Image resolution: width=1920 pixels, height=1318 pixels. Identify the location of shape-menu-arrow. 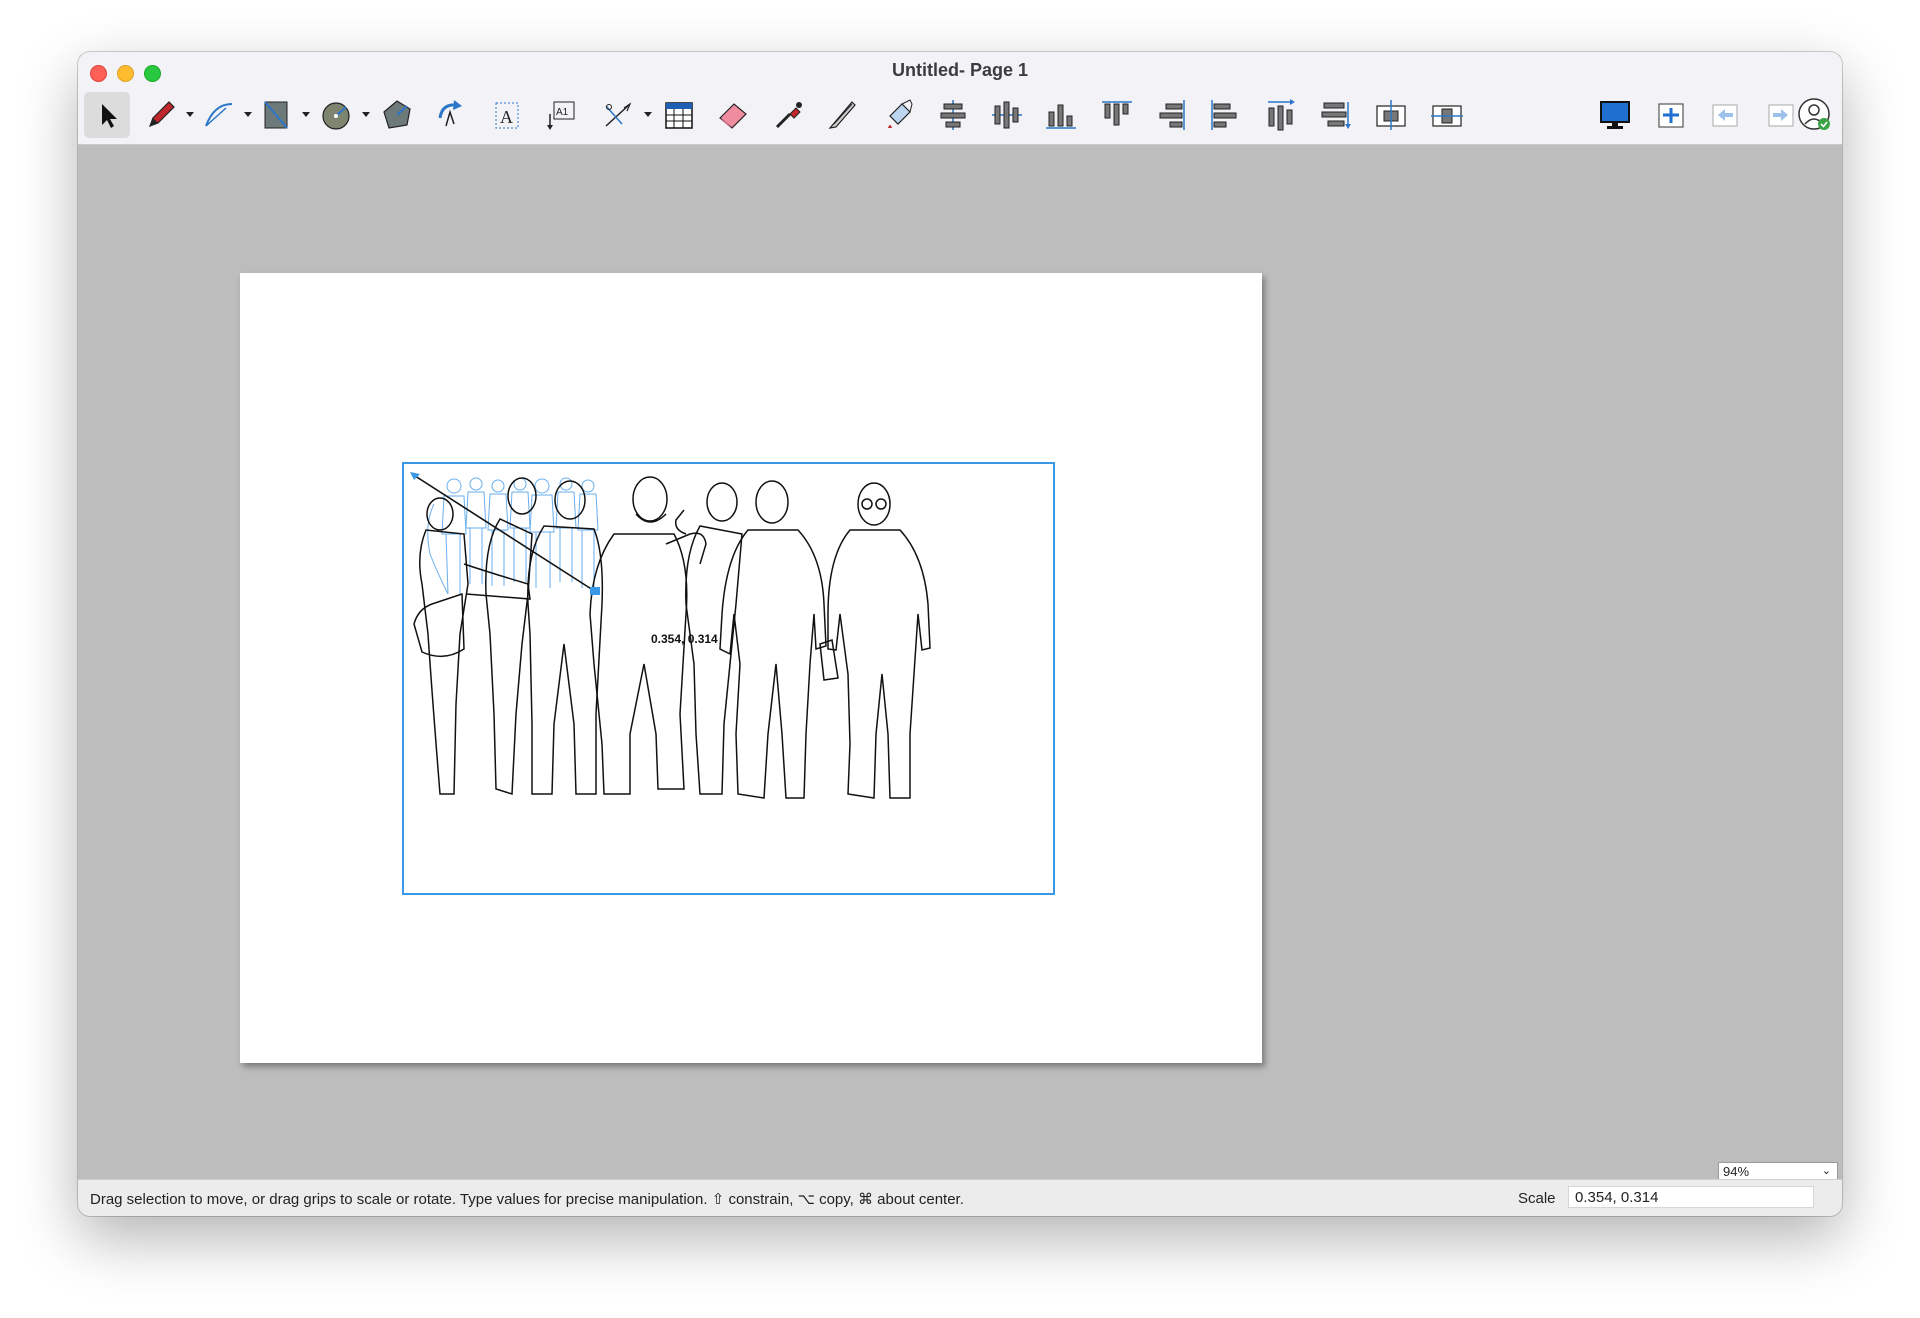
(306, 114).